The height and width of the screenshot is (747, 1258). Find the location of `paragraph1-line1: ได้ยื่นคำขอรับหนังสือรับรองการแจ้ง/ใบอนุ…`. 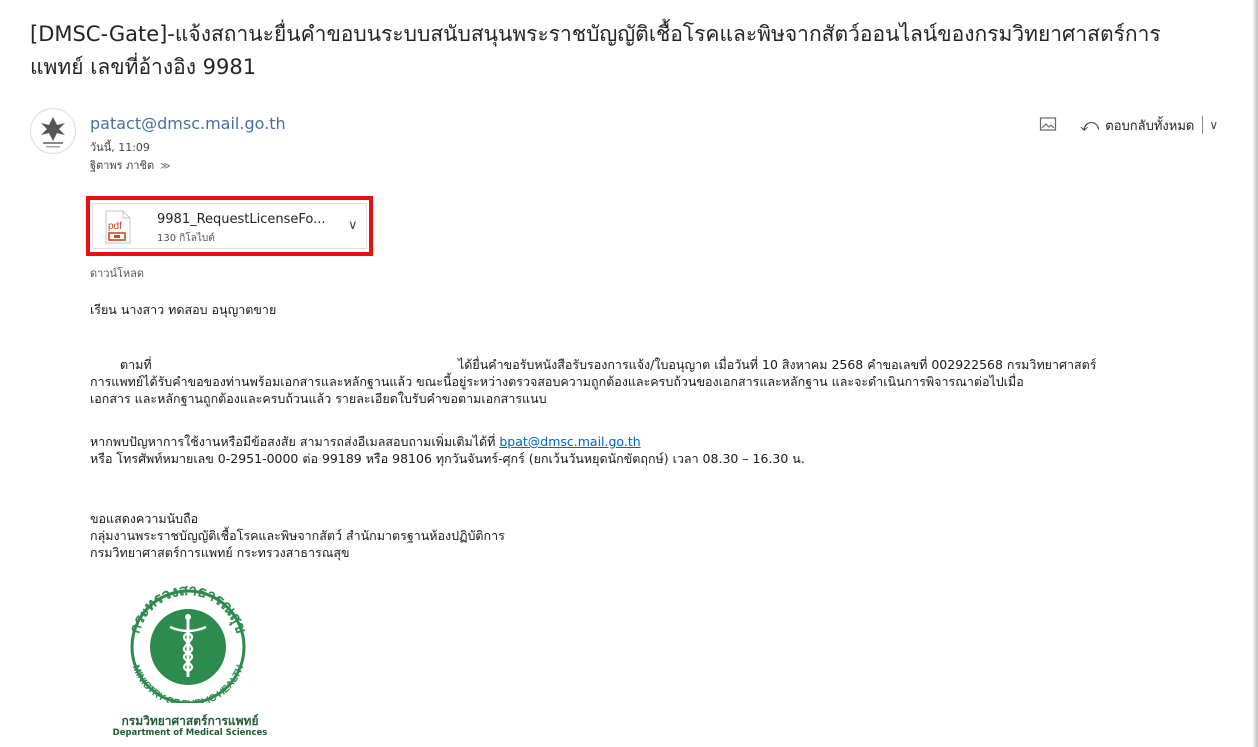

paragraph1-line1: ได้ยื่นคำขอรับหนังสือรับรองการแจ้ง/ใบอนุ… is located at coordinates (777, 364).